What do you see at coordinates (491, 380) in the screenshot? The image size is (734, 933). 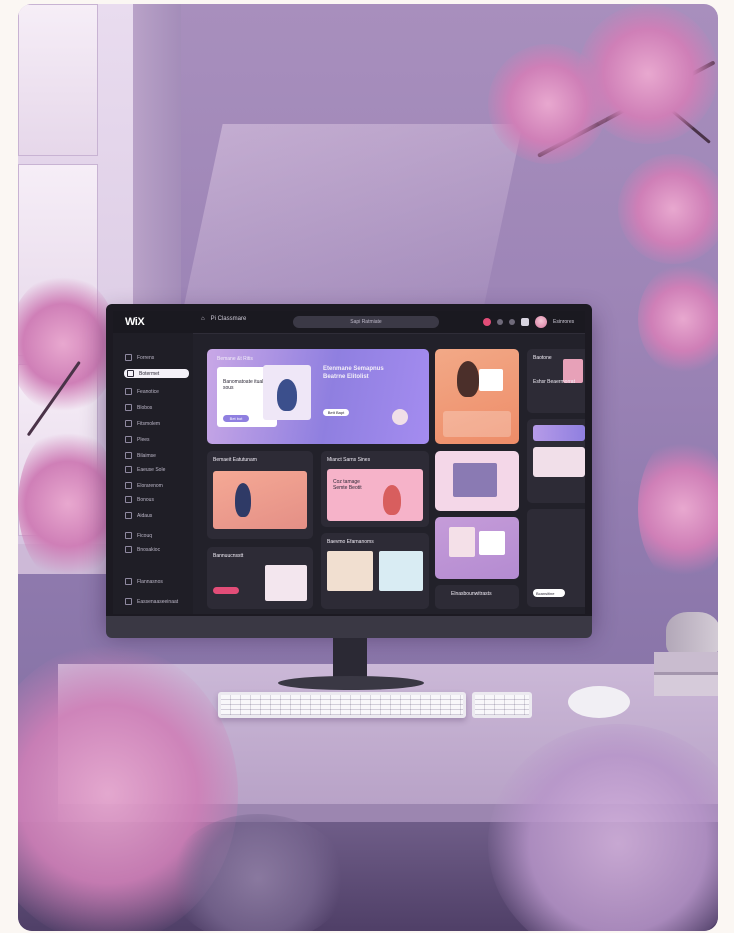 I see `image-card` at bounding box center [491, 380].